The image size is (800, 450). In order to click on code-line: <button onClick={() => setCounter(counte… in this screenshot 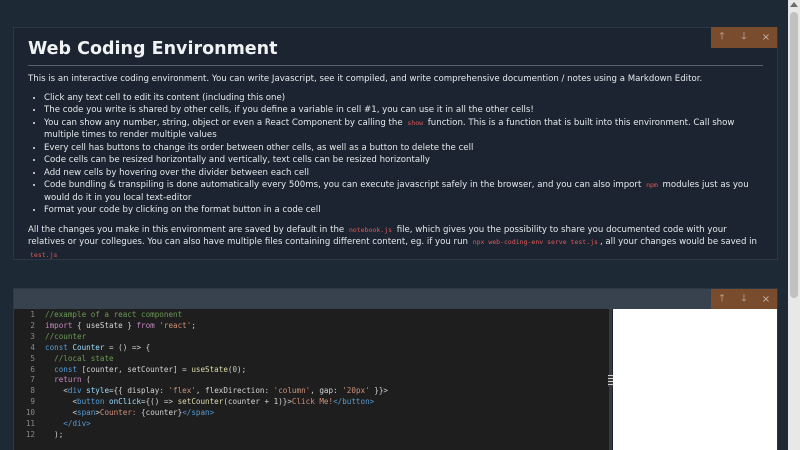, I will do `click(223, 402)`.